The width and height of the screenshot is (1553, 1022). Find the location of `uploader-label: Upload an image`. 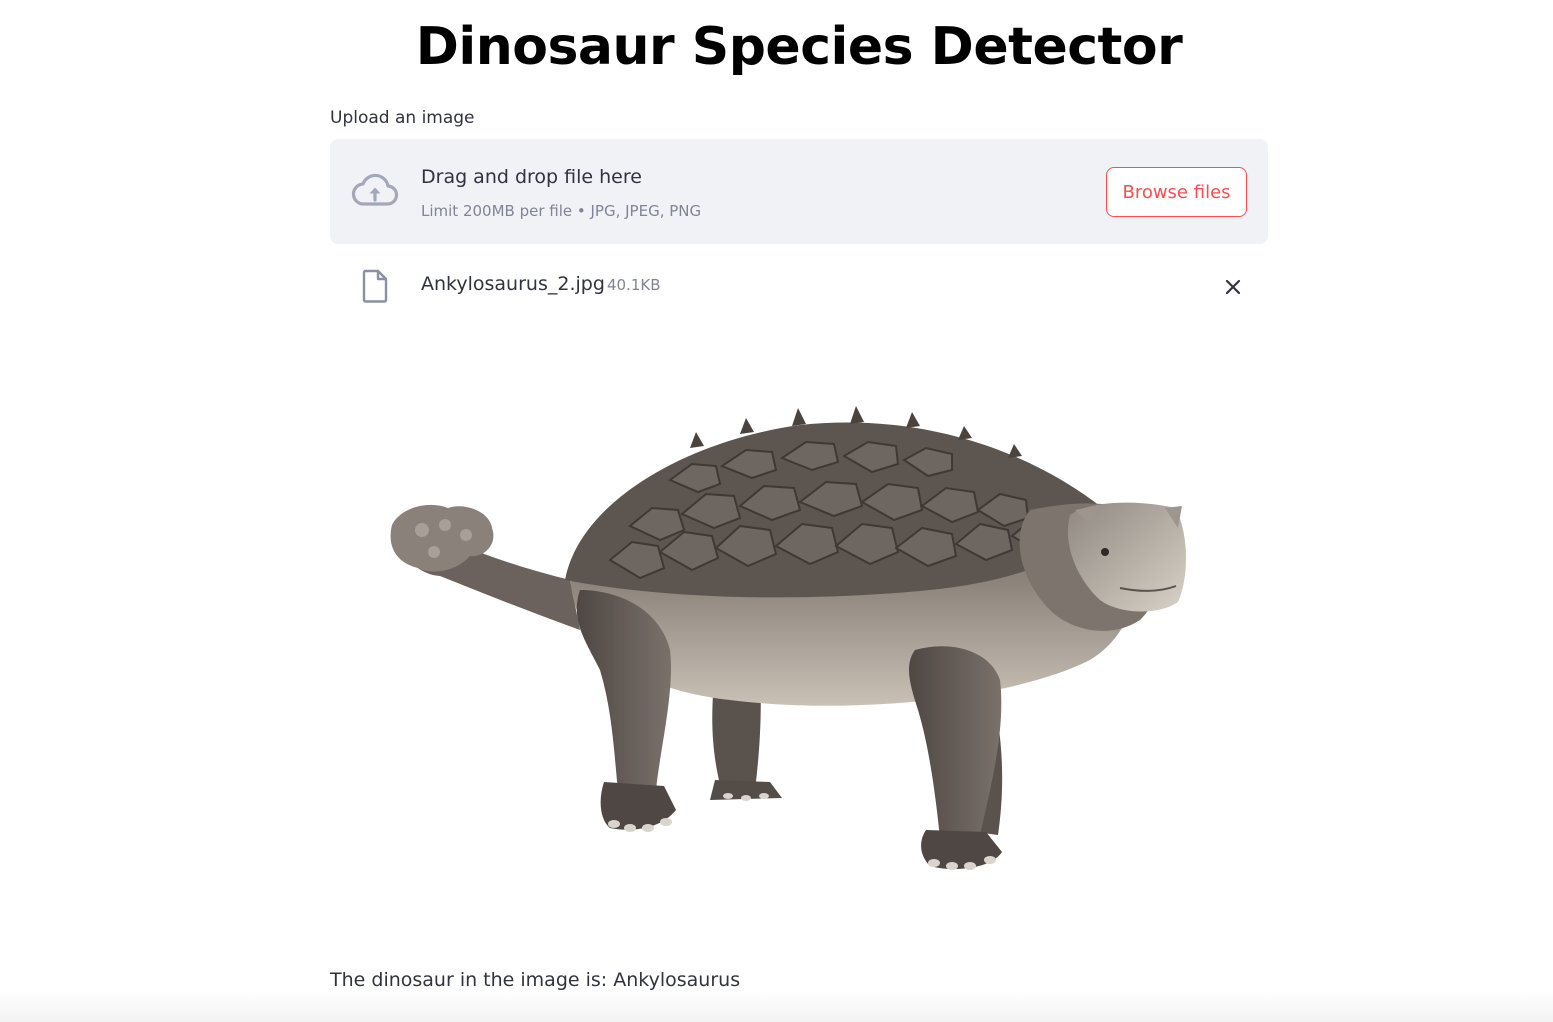

uploader-label: Upload an image is located at coordinates (402, 118).